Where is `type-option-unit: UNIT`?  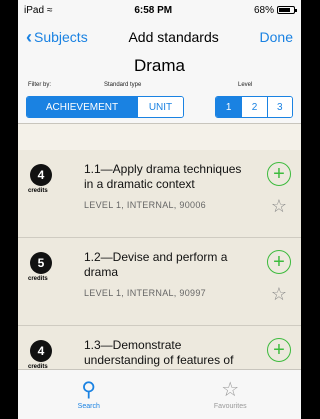
type-option-unit: UNIT is located at coordinates (160, 107).